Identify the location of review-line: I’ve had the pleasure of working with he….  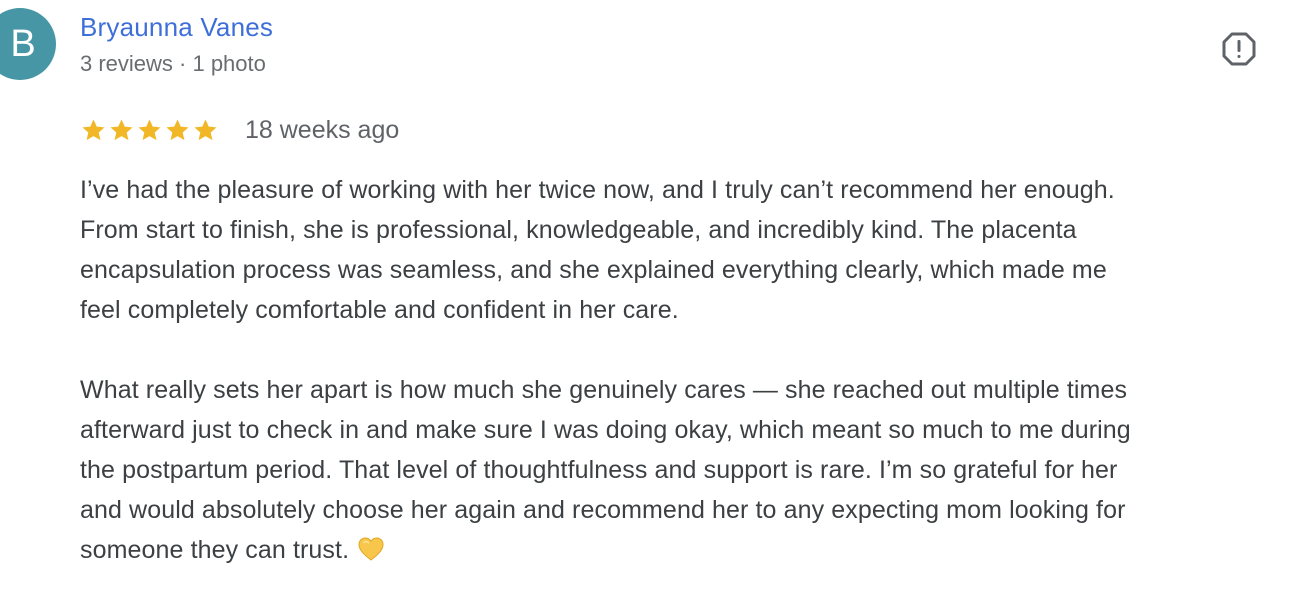
(597, 190).